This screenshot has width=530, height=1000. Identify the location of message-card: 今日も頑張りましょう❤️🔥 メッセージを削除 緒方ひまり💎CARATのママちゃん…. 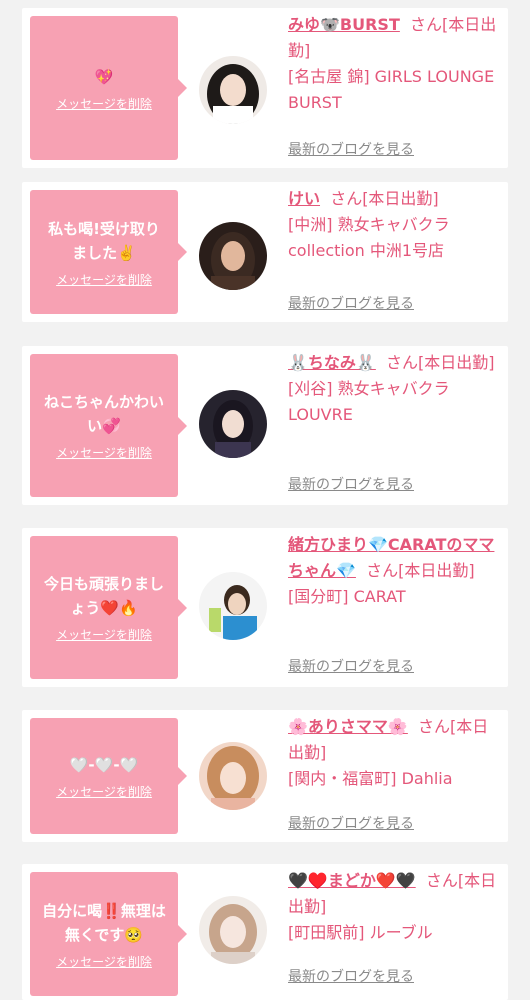
(265, 607).